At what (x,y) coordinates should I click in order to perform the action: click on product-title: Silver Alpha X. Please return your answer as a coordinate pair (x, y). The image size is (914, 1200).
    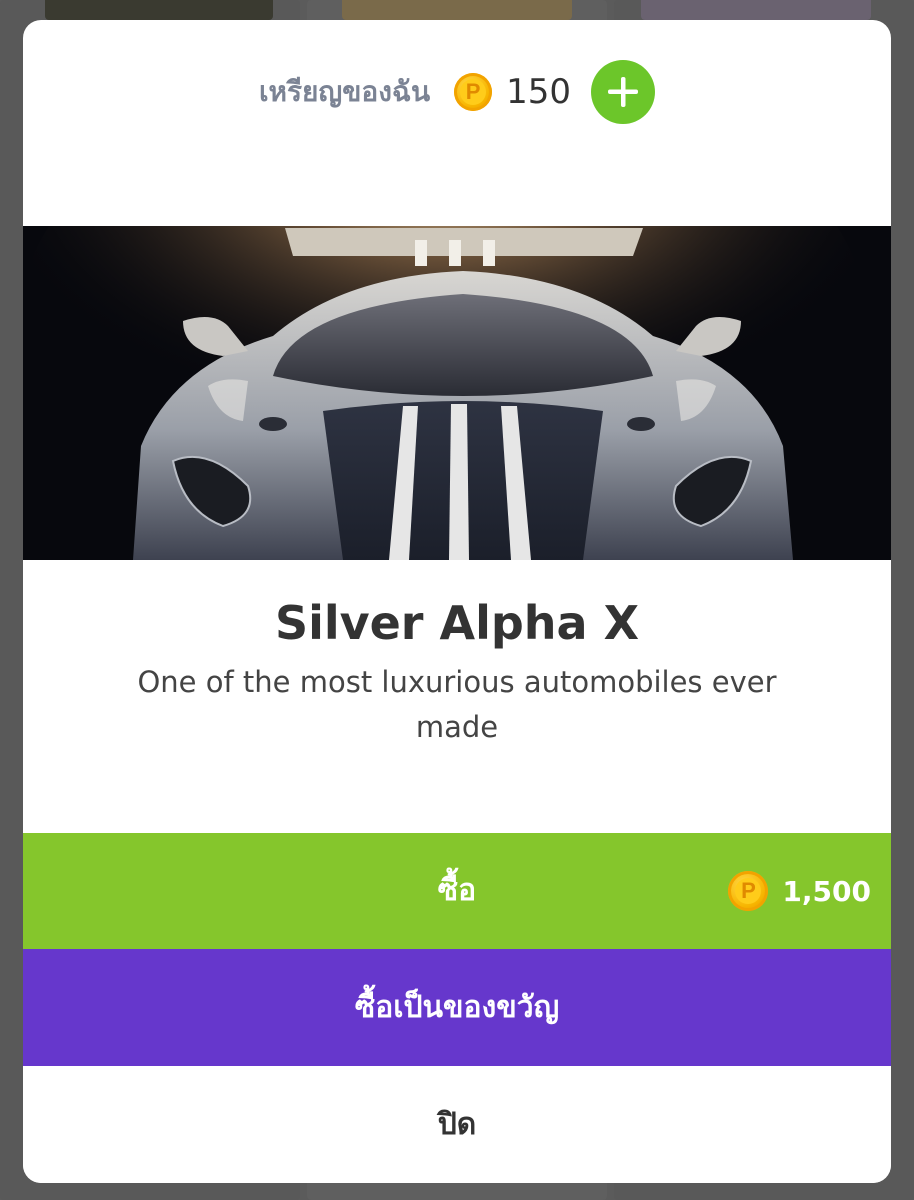
    Looking at the image, I should click on (457, 623).